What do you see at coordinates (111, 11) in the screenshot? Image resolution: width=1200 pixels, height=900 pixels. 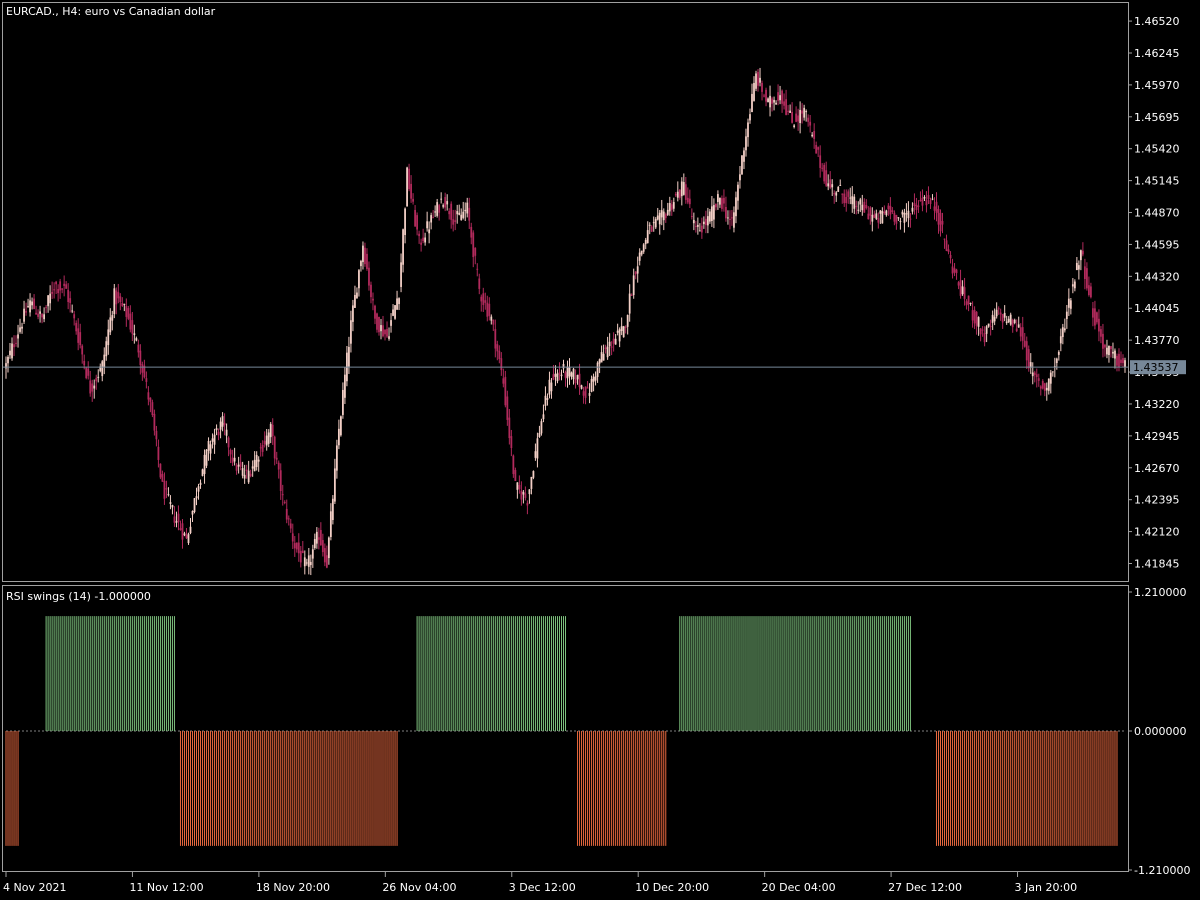 I see `chart-title: EURCAD., H4: euro vs Canadian dollar` at bounding box center [111, 11].